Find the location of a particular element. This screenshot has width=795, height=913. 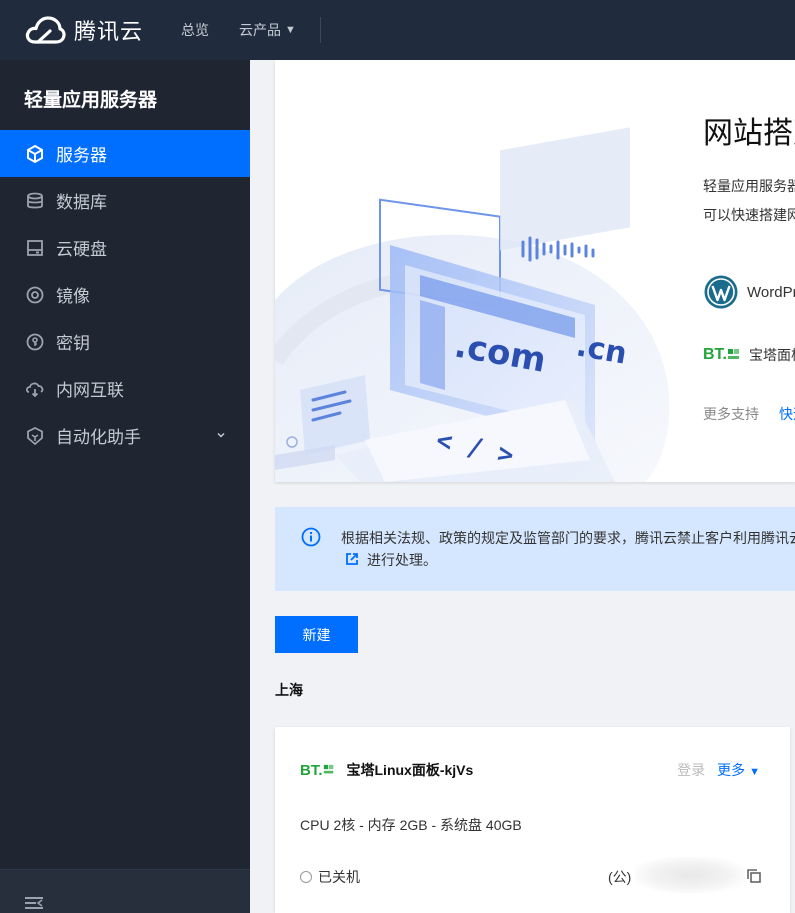

sidebar-item-database: 数据库 is located at coordinates (125, 200).